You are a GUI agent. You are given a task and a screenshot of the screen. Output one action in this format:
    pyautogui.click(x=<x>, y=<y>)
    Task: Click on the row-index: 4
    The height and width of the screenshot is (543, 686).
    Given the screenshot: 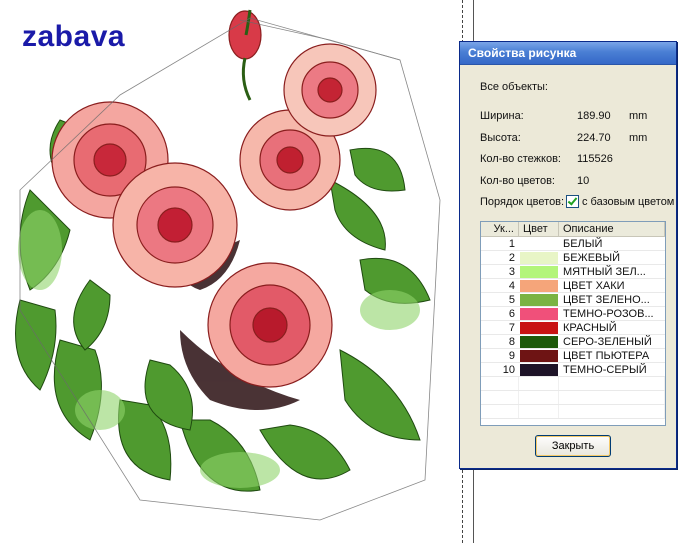 What is the action you would take?
    pyautogui.click(x=511, y=286)
    